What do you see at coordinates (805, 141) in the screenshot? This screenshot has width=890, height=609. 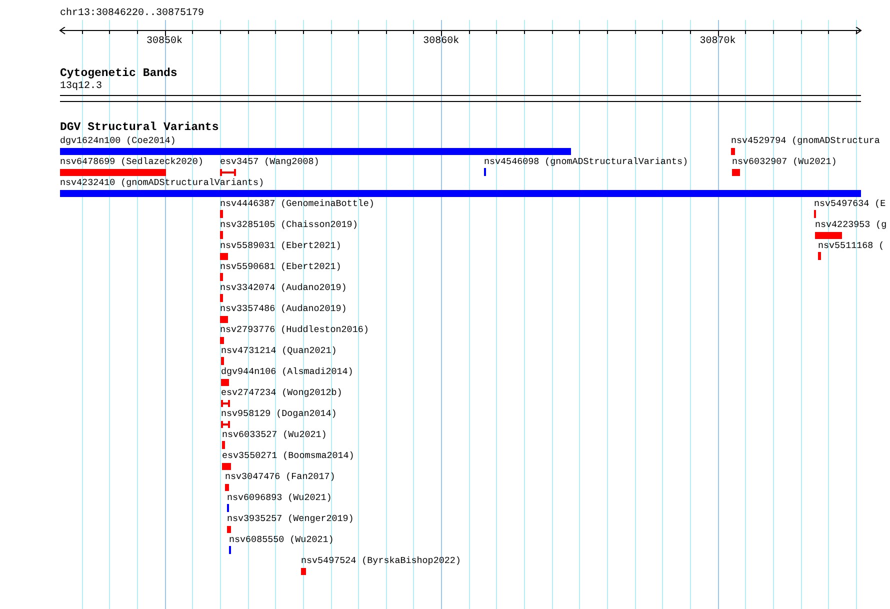 I see `variant-label: nsv4529794 (gnomADStructura` at bounding box center [805, 141].